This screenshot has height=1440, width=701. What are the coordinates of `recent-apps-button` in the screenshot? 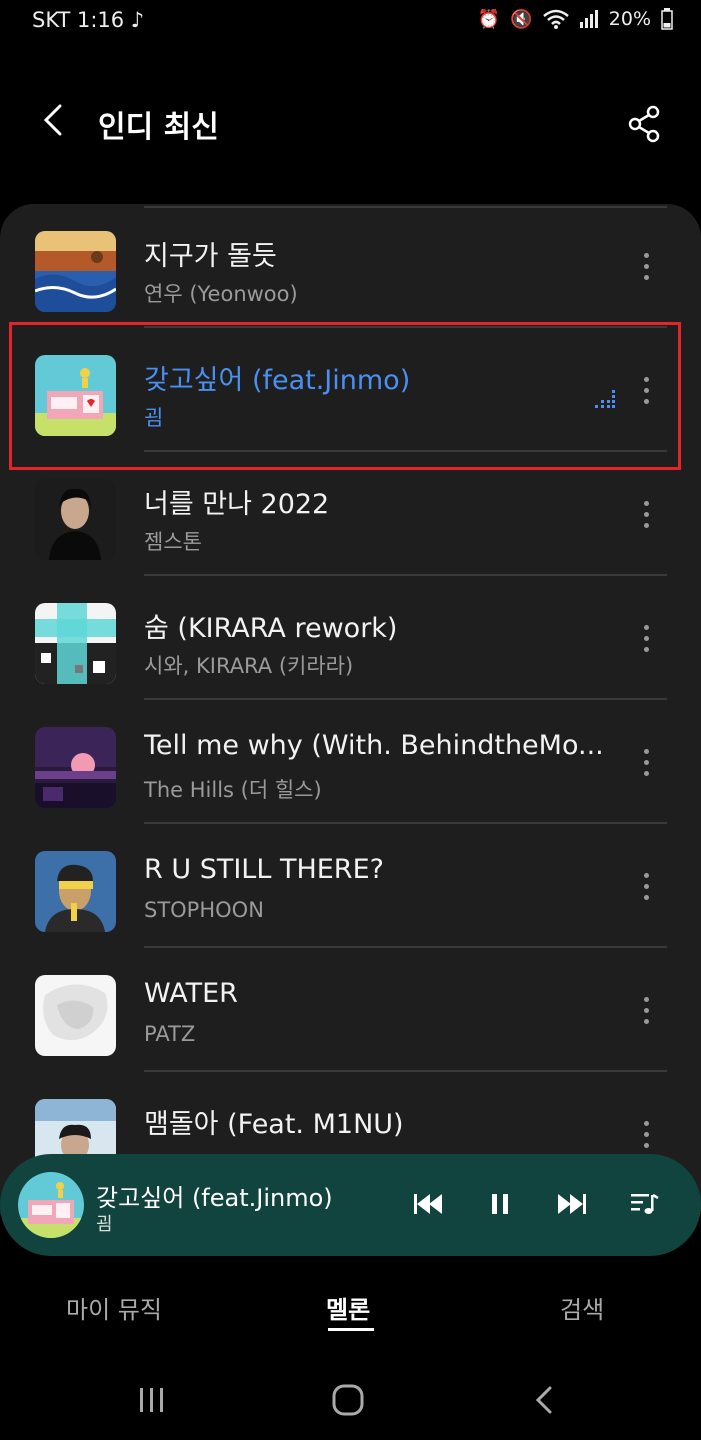 It's located at (154, 1402).